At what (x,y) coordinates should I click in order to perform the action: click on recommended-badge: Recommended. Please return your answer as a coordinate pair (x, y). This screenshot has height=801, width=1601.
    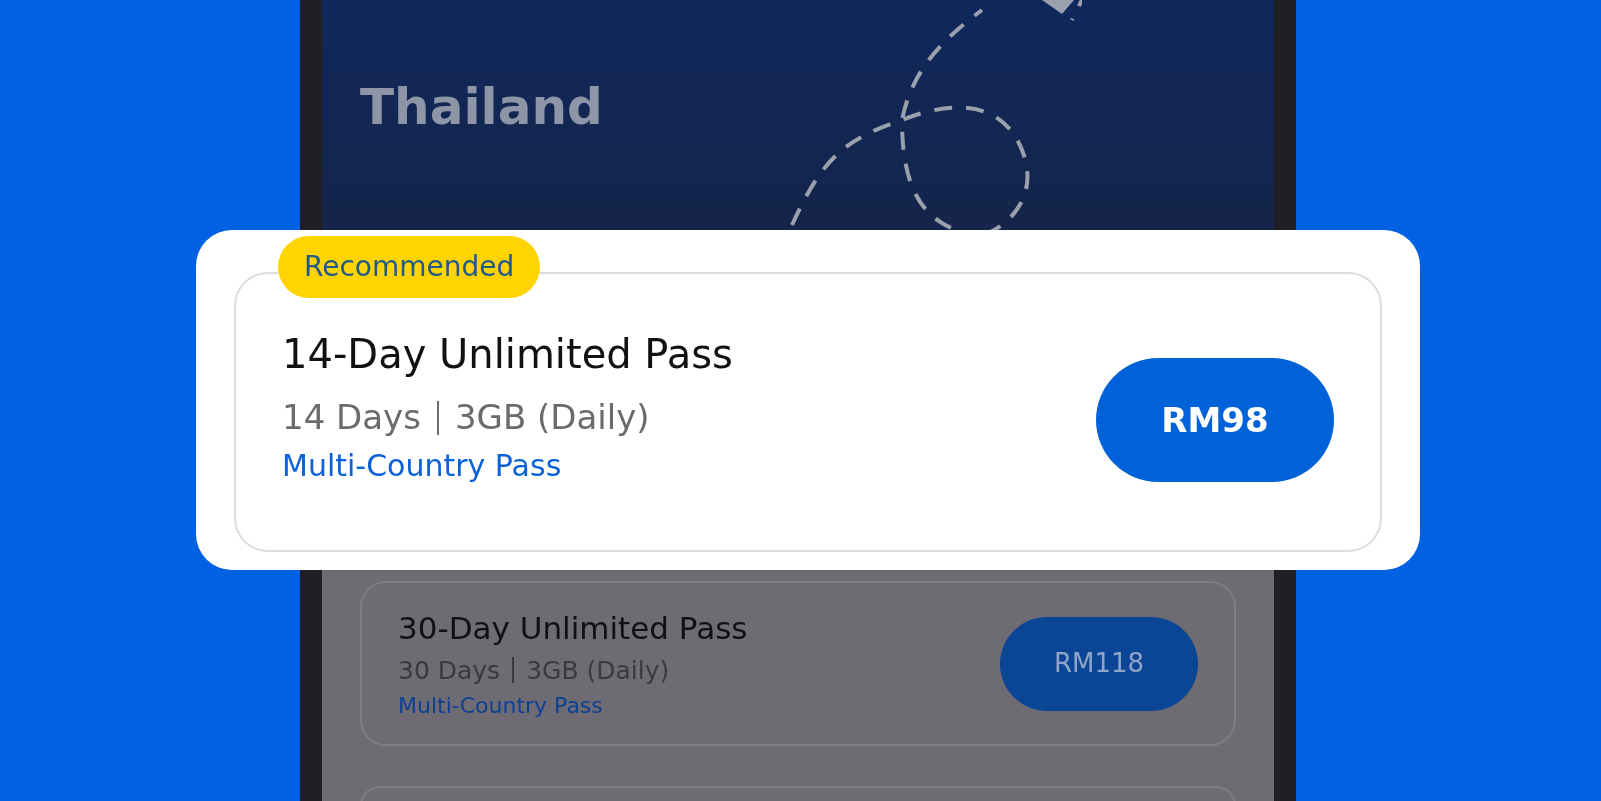
    Looking at the image, I should click on (409, 267).